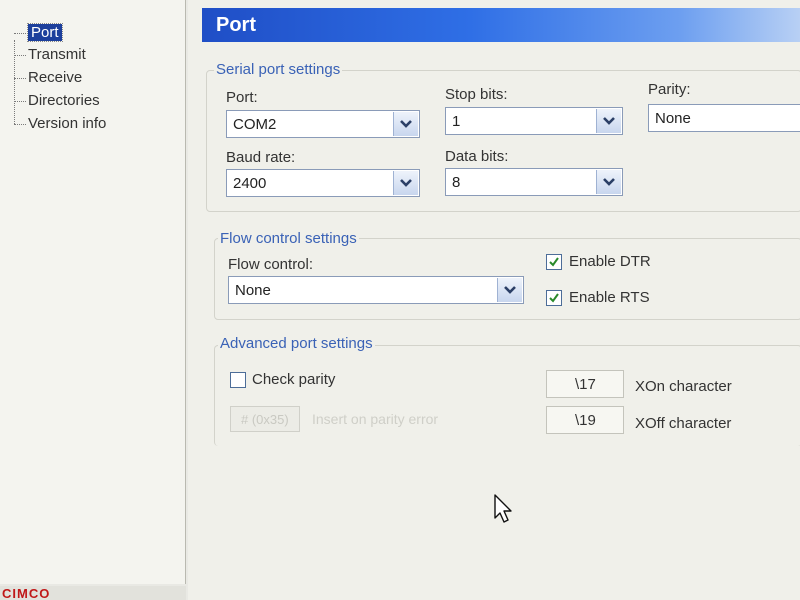 The width and height of the screenshot is (800, 600). I want to click on advanced-port-group-title: Advanced port settings, so click(296, 343).